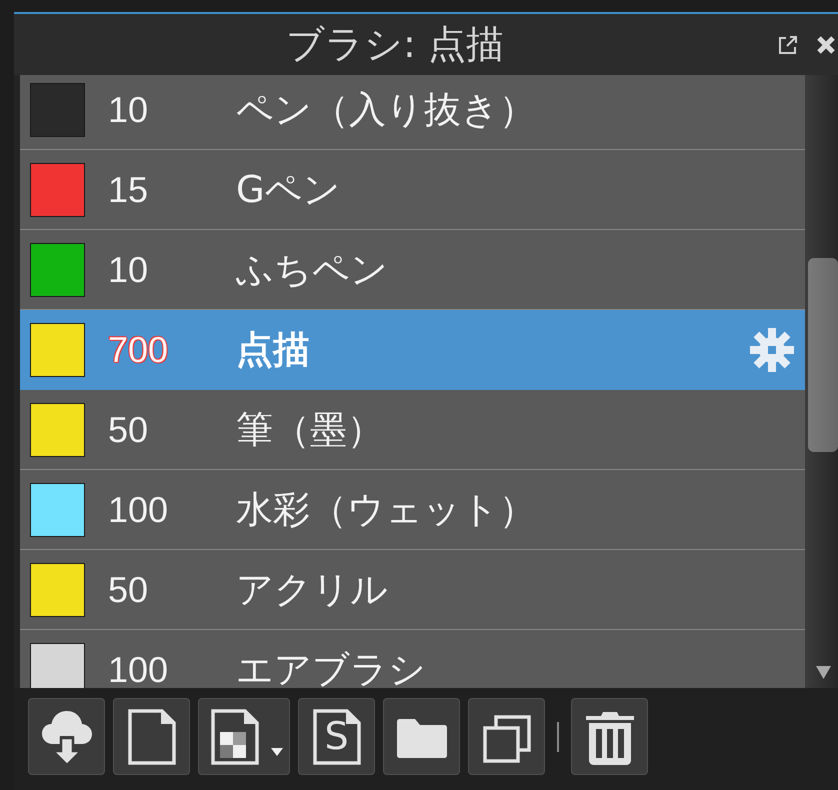 The height and width of the screenshot is (790, 838). Describe the element at coordinates (312, 270) in the screenshot. I see `brush-name: ふちペン` at that location.